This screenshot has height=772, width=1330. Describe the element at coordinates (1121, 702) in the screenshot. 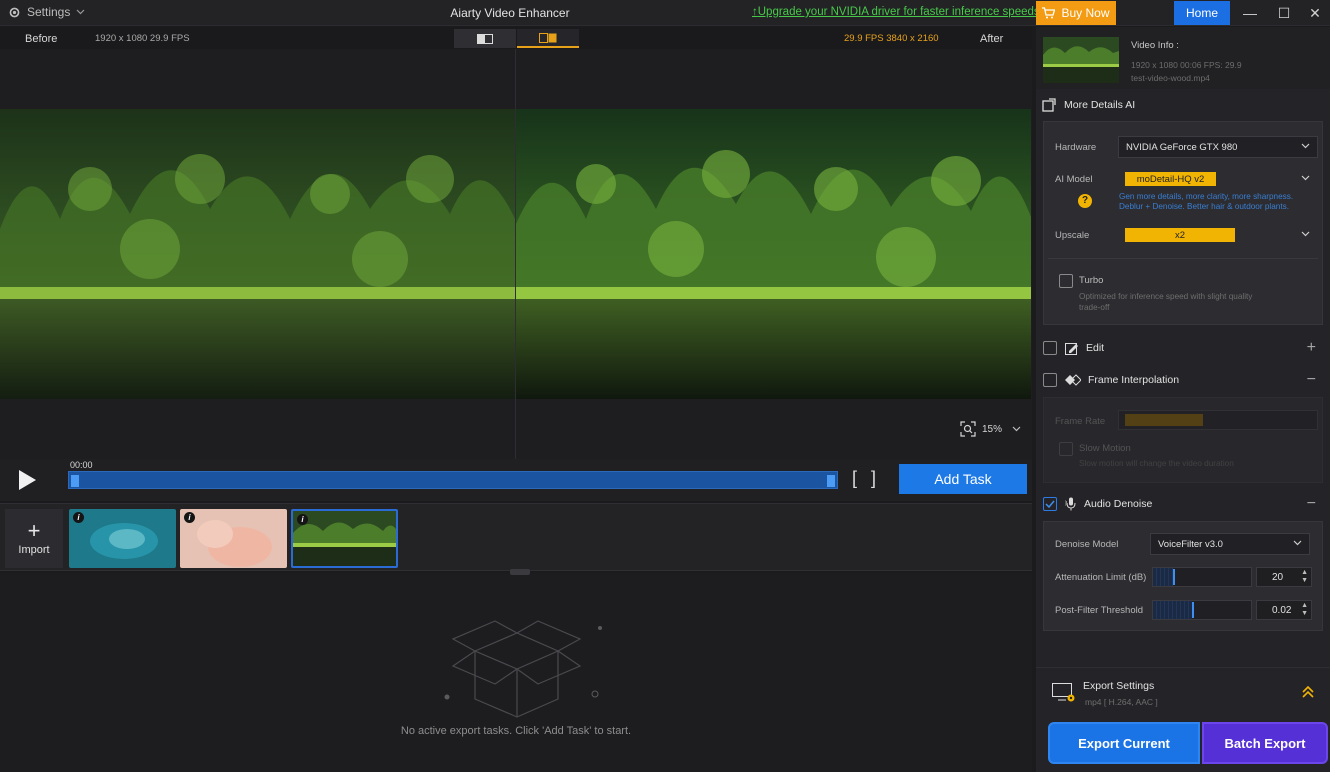

I see `export-format: mp4 [ H.264, AAC ]` at that location.